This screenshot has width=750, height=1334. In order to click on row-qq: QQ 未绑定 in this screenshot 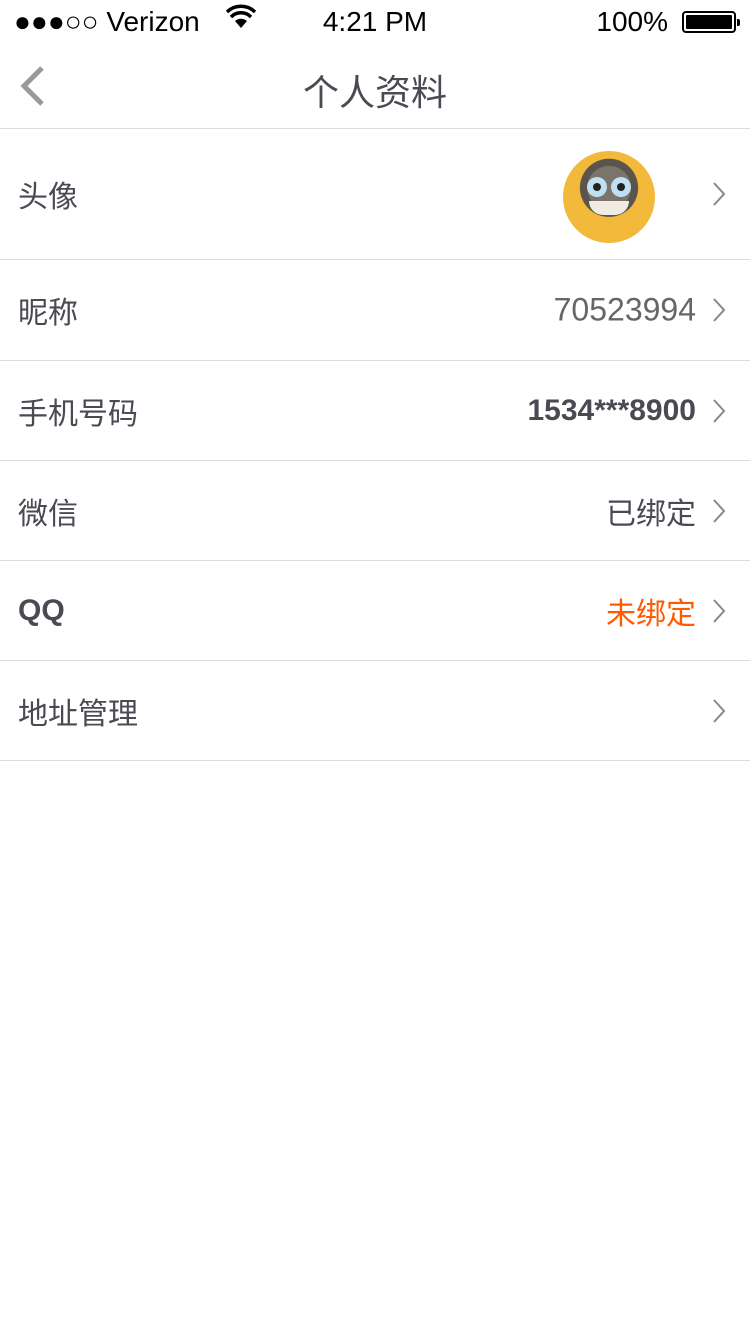, I will do `click(375, 611)`.